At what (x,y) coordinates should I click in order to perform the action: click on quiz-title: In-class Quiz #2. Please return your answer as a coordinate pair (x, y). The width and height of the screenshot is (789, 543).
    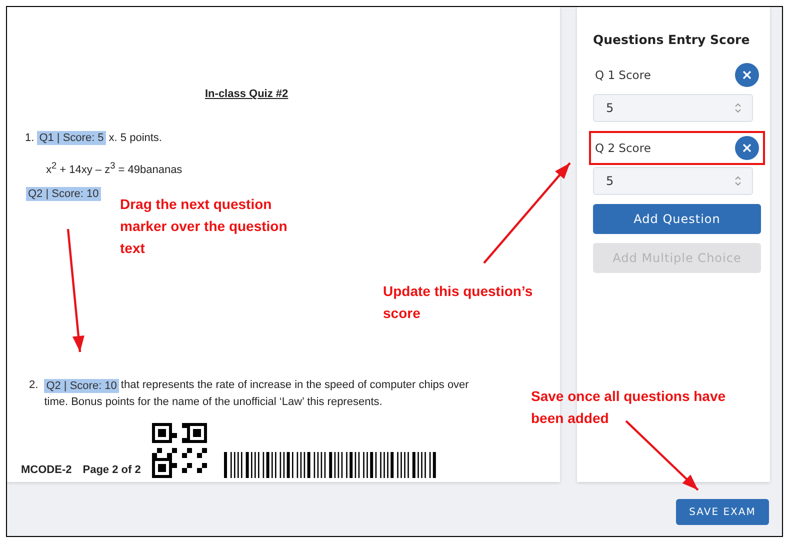
    Looking at the image, I should click on (246, 94).